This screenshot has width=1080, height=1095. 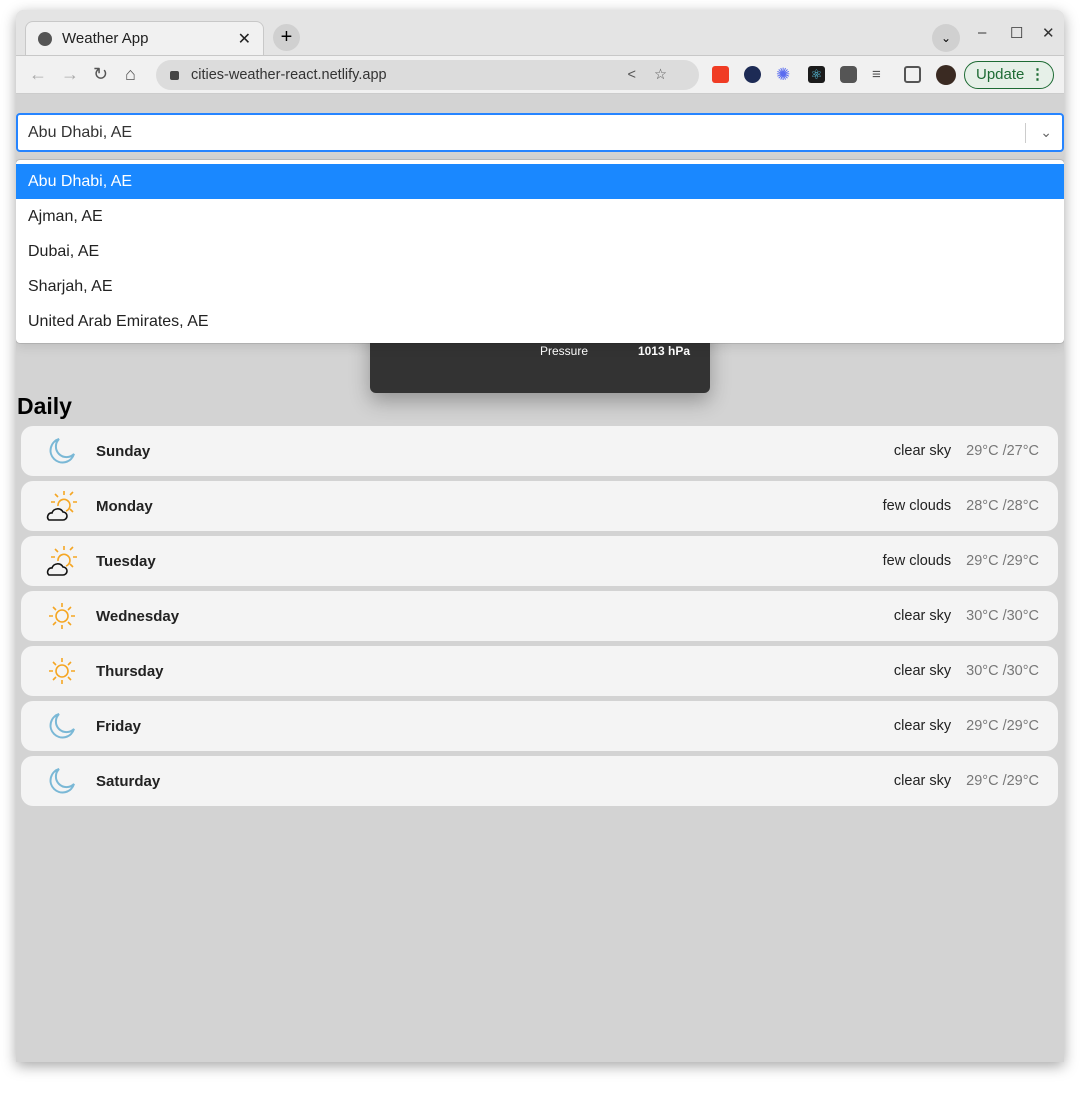 I want to click on city-option: Ajman, AE, so click(x=540, y=216).